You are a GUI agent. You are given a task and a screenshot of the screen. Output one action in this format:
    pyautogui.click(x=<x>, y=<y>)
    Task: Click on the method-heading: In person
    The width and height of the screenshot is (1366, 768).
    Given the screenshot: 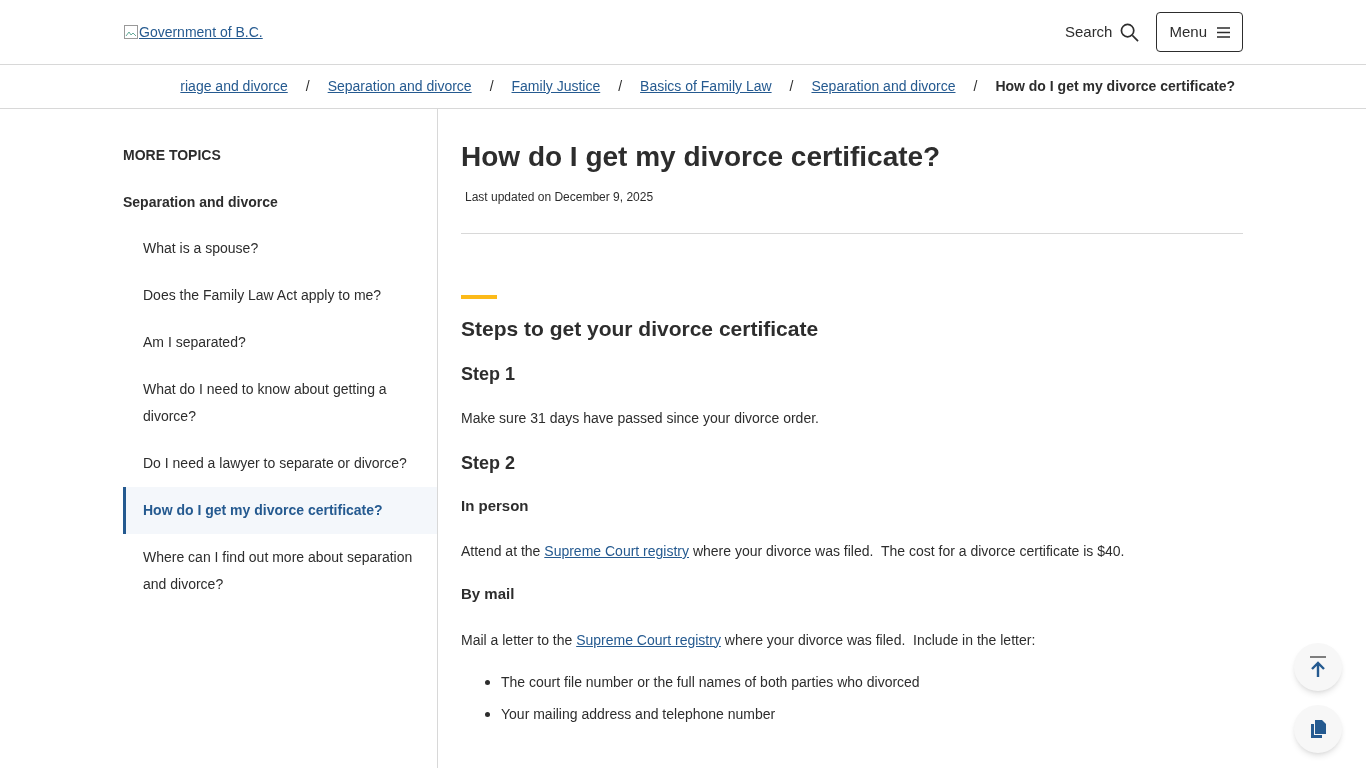 What is the action you would take?
    pyautogui.click(x=495, y=505)
    